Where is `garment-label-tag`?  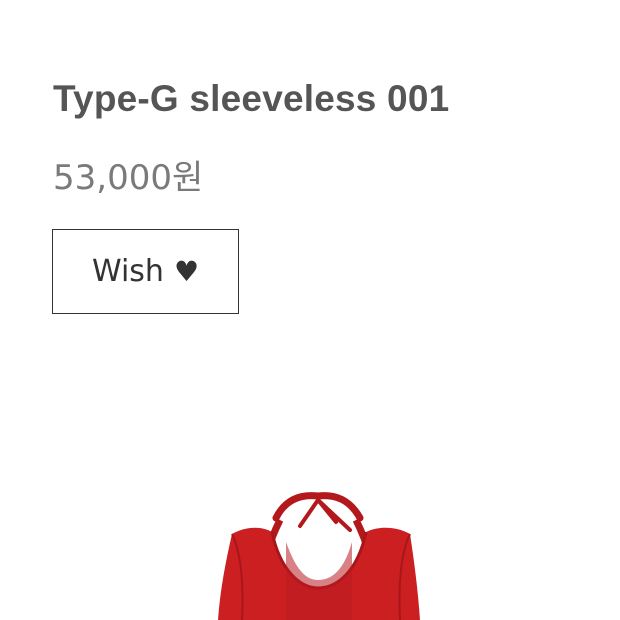 garment-label-tag is located at coordinates (328, 552).